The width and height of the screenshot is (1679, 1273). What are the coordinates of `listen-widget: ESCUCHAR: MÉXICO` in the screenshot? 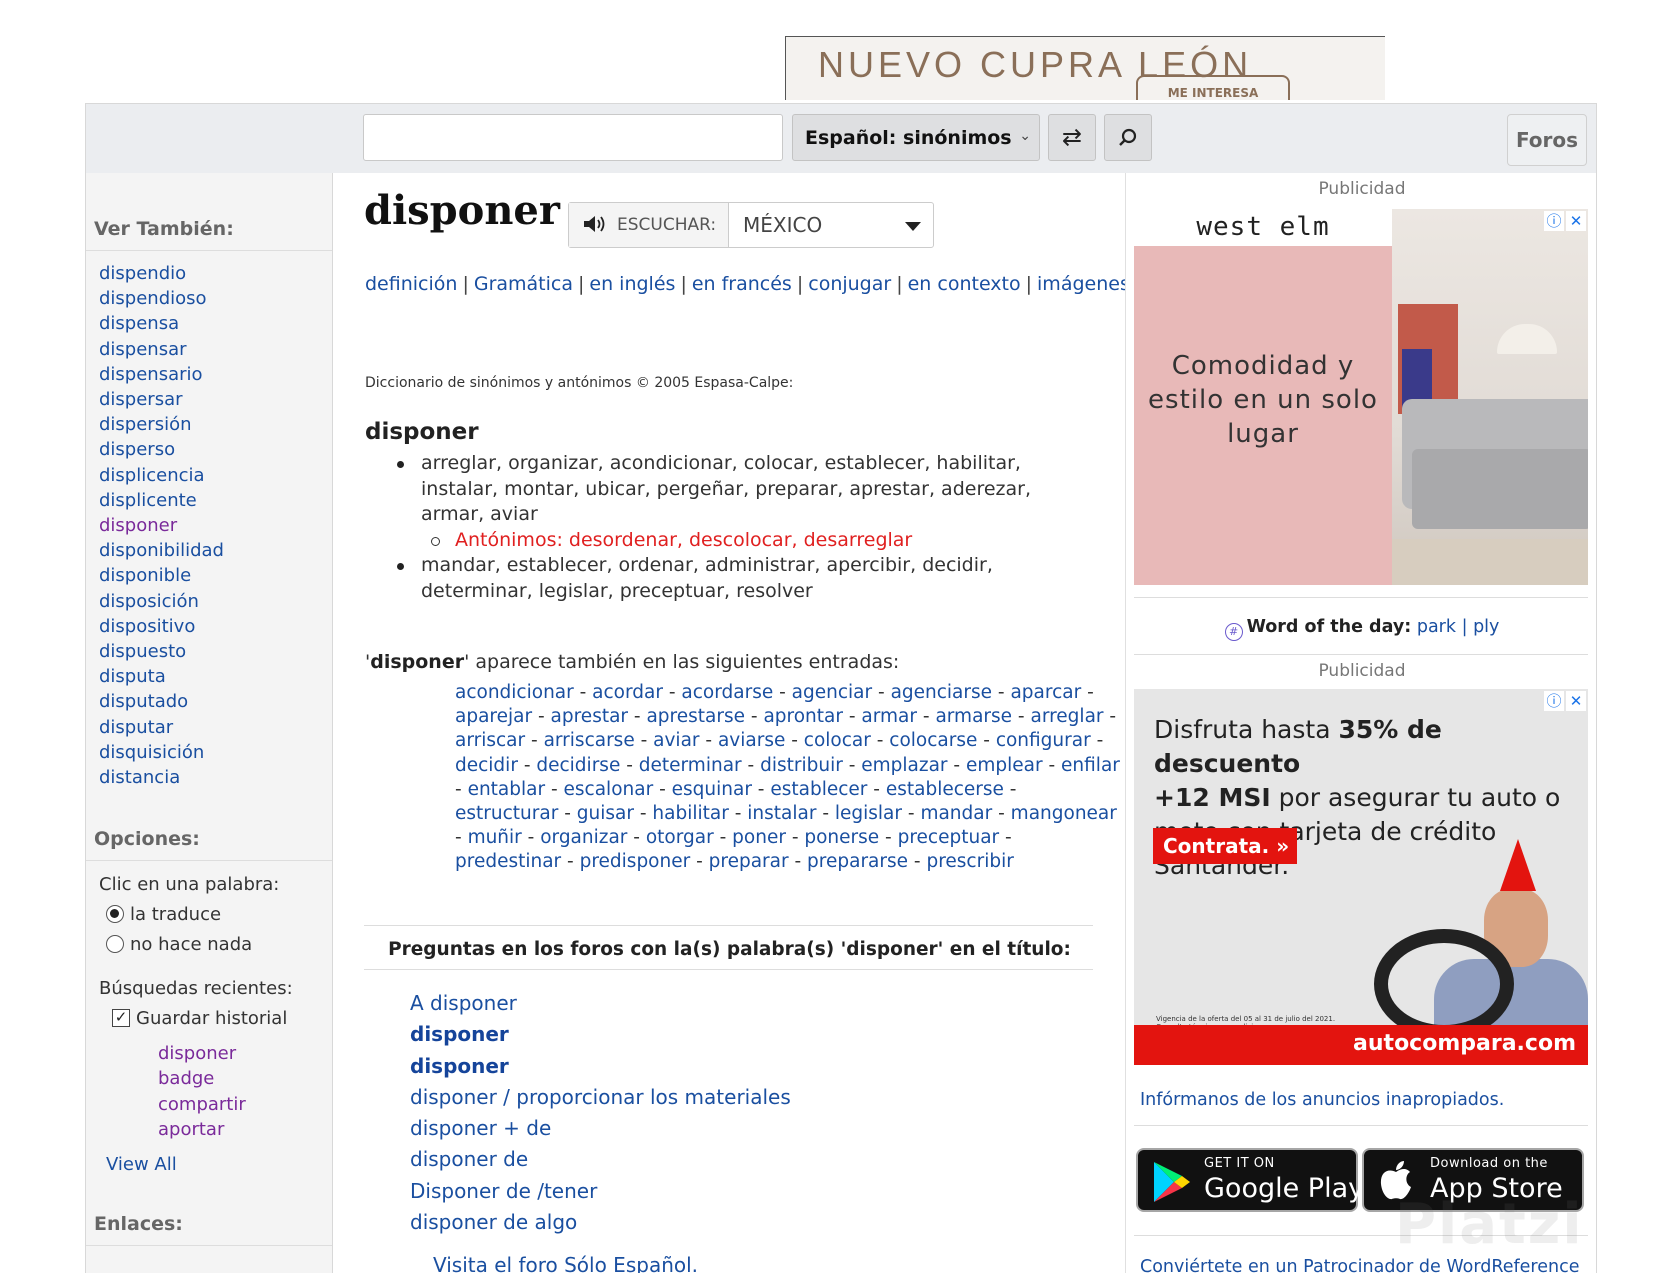 It's located at (751, 225).